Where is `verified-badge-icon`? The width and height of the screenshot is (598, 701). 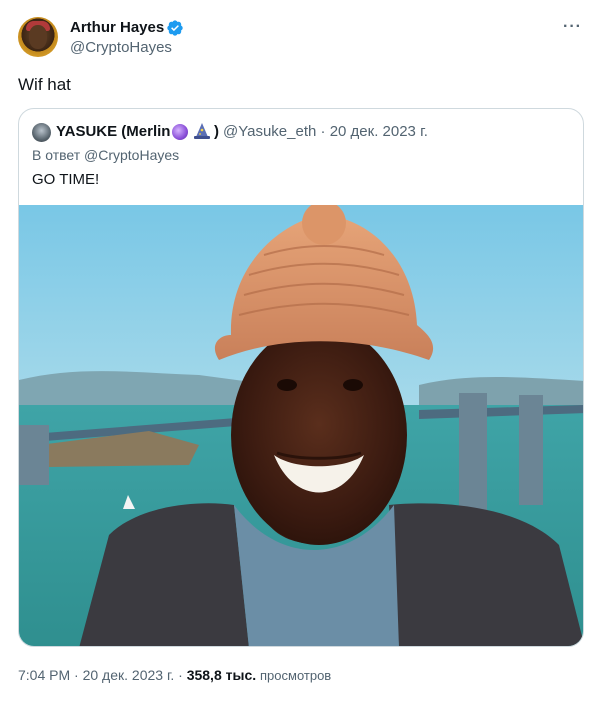 verified-badge-icon is located at coordinates (175, 28).